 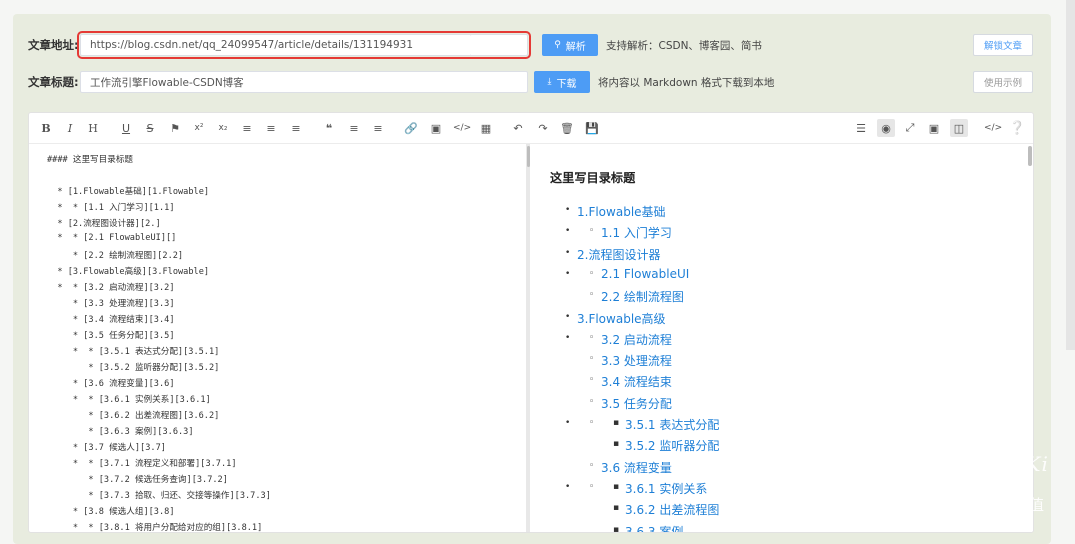 What do you see at coordinates (111, 208) in the screenshot?
I see `markdown-line: * * [1.1 入门学习][1.1]` at bounding box center [111, 208].